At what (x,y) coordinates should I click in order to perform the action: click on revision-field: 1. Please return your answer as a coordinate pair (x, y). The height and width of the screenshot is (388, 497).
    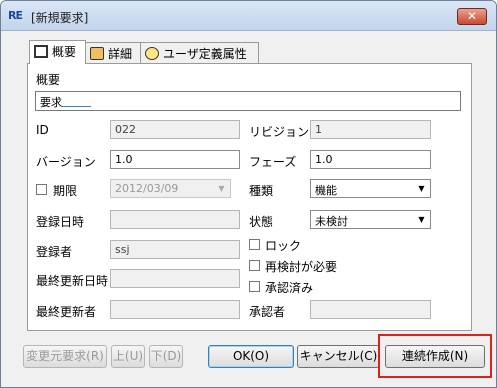
    Looking at the image, I should click on (370, 129).